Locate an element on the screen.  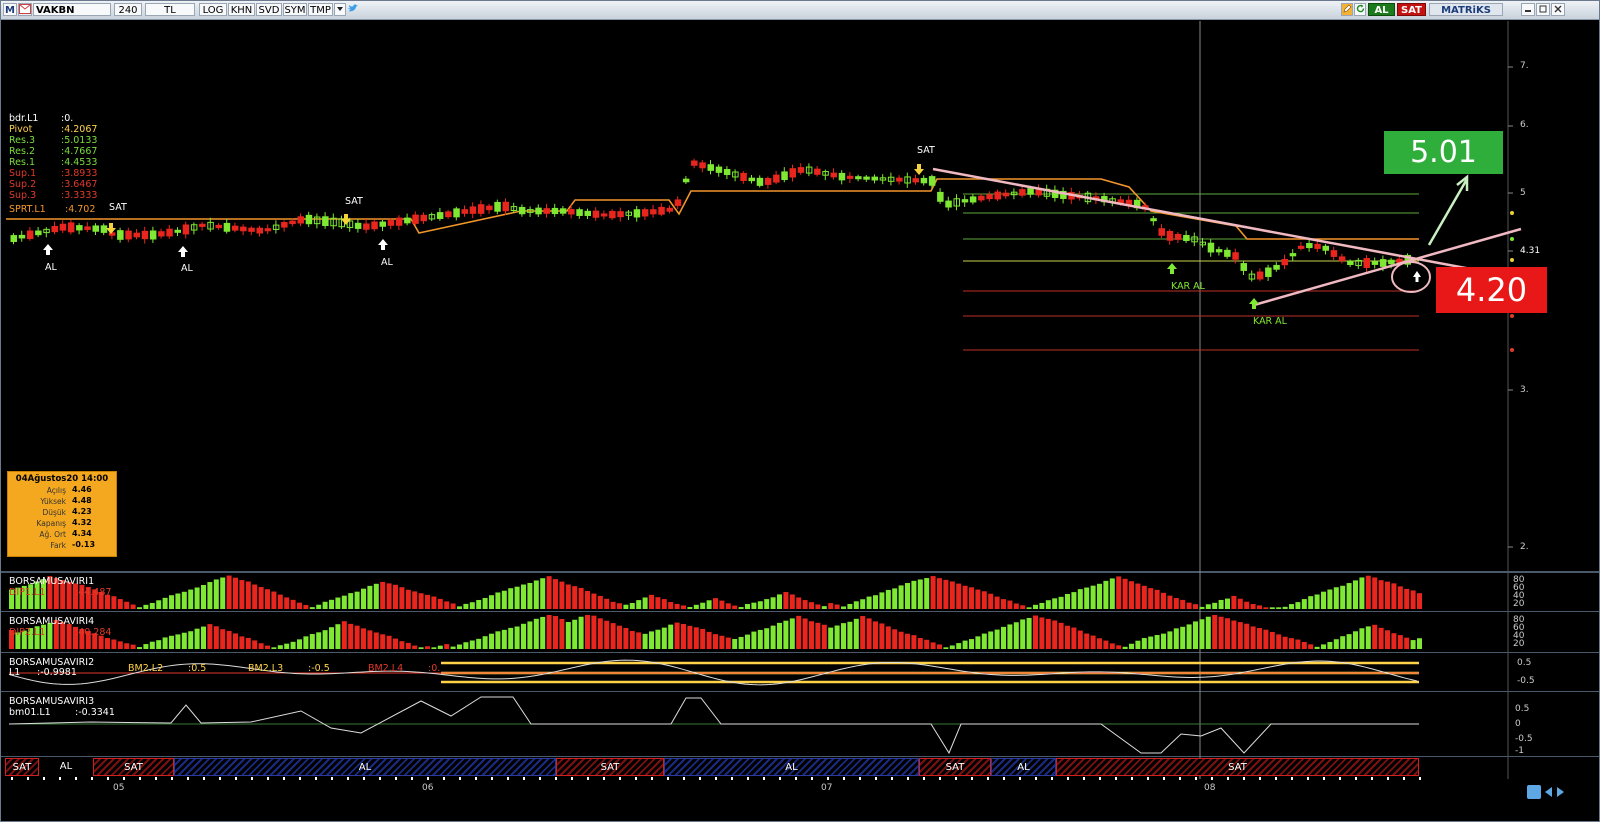
currency-field: TL is located at coordinates (170, 9).